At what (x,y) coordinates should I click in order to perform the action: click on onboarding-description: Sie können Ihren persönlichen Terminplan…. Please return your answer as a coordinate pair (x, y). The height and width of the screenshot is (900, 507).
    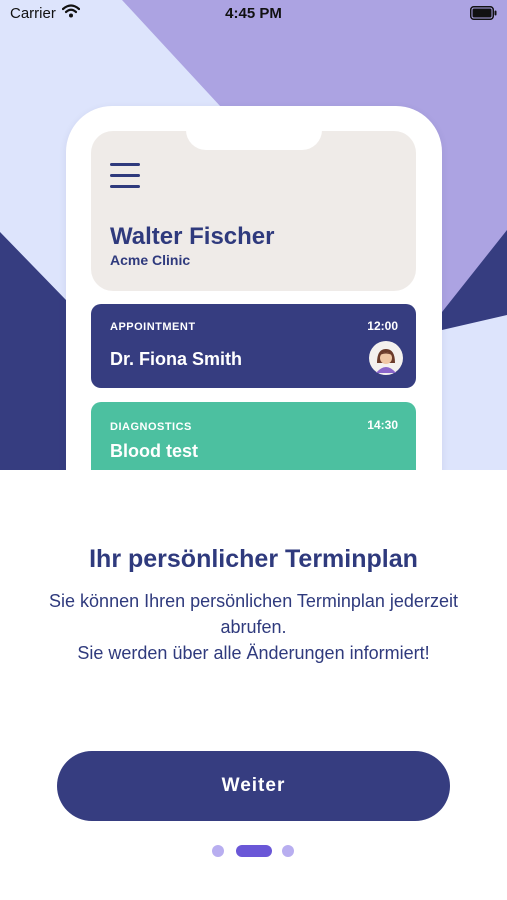
    Looking at the image, I should click on (253, 627).